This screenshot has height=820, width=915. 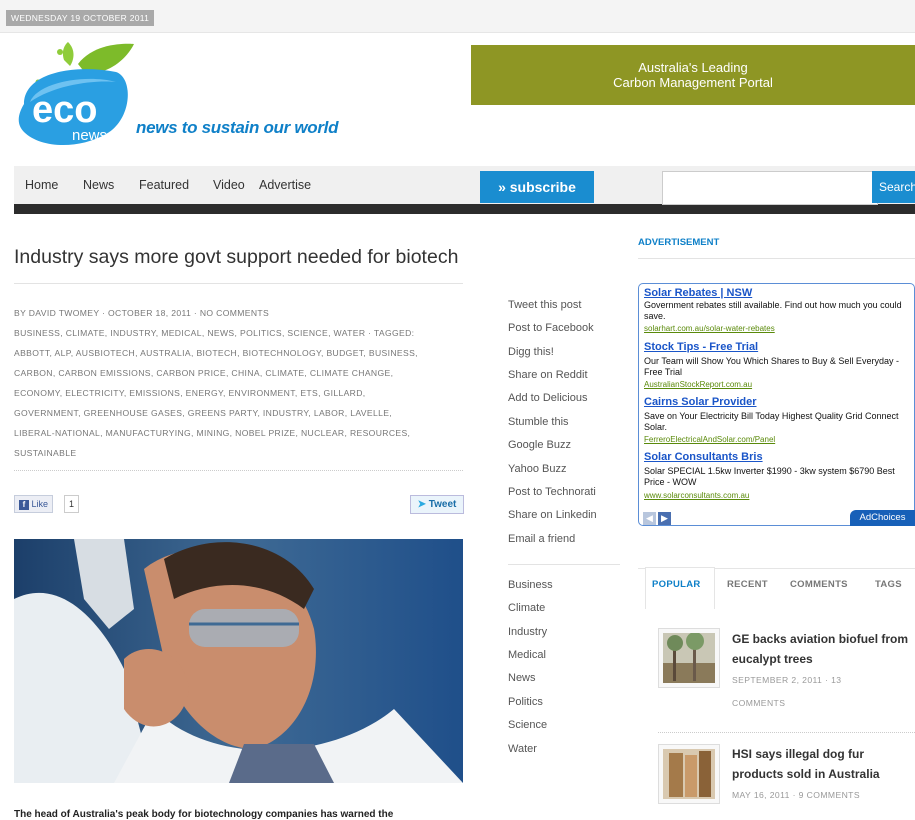 I want to click on share-twitter: Tweet this post, so click(x=544, y=305).